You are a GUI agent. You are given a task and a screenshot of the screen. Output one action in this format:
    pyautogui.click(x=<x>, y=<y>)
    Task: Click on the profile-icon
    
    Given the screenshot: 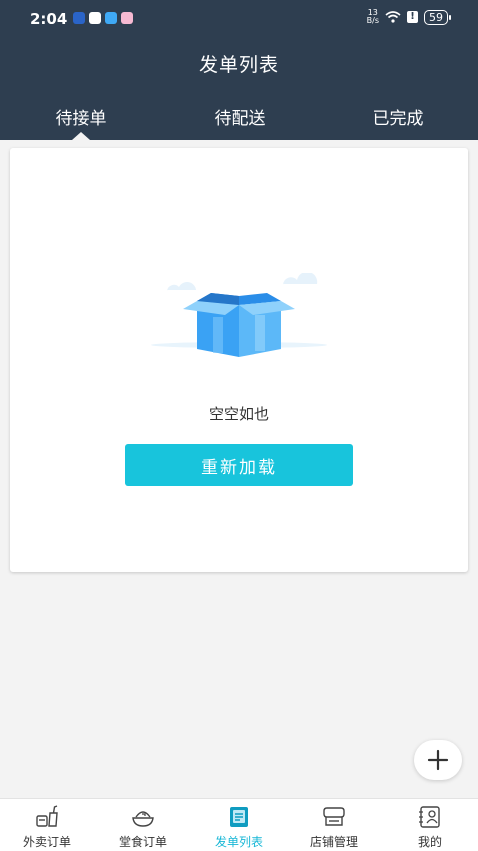 What is the action you would take?
    pyautogui.click(x=429, y=817)
    